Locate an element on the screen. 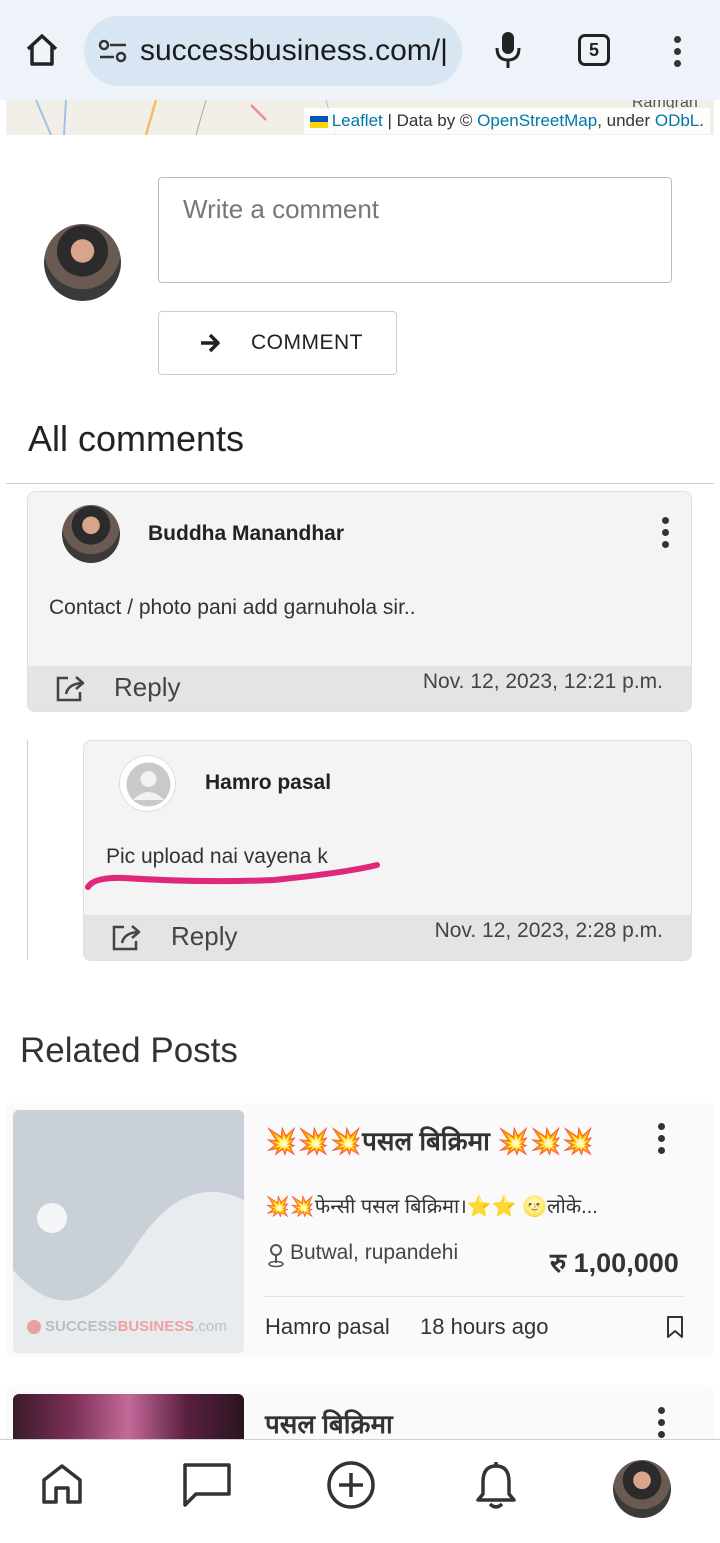  comment-footer: Reply Nov. 12, 2023, 2:28 p.m. is located at coordinates (387, 937).